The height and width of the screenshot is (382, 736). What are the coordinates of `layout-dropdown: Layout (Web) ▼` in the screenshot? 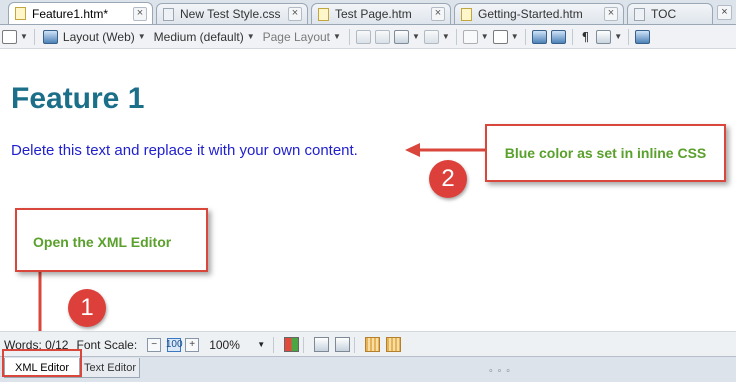 It's located at (94, 36).